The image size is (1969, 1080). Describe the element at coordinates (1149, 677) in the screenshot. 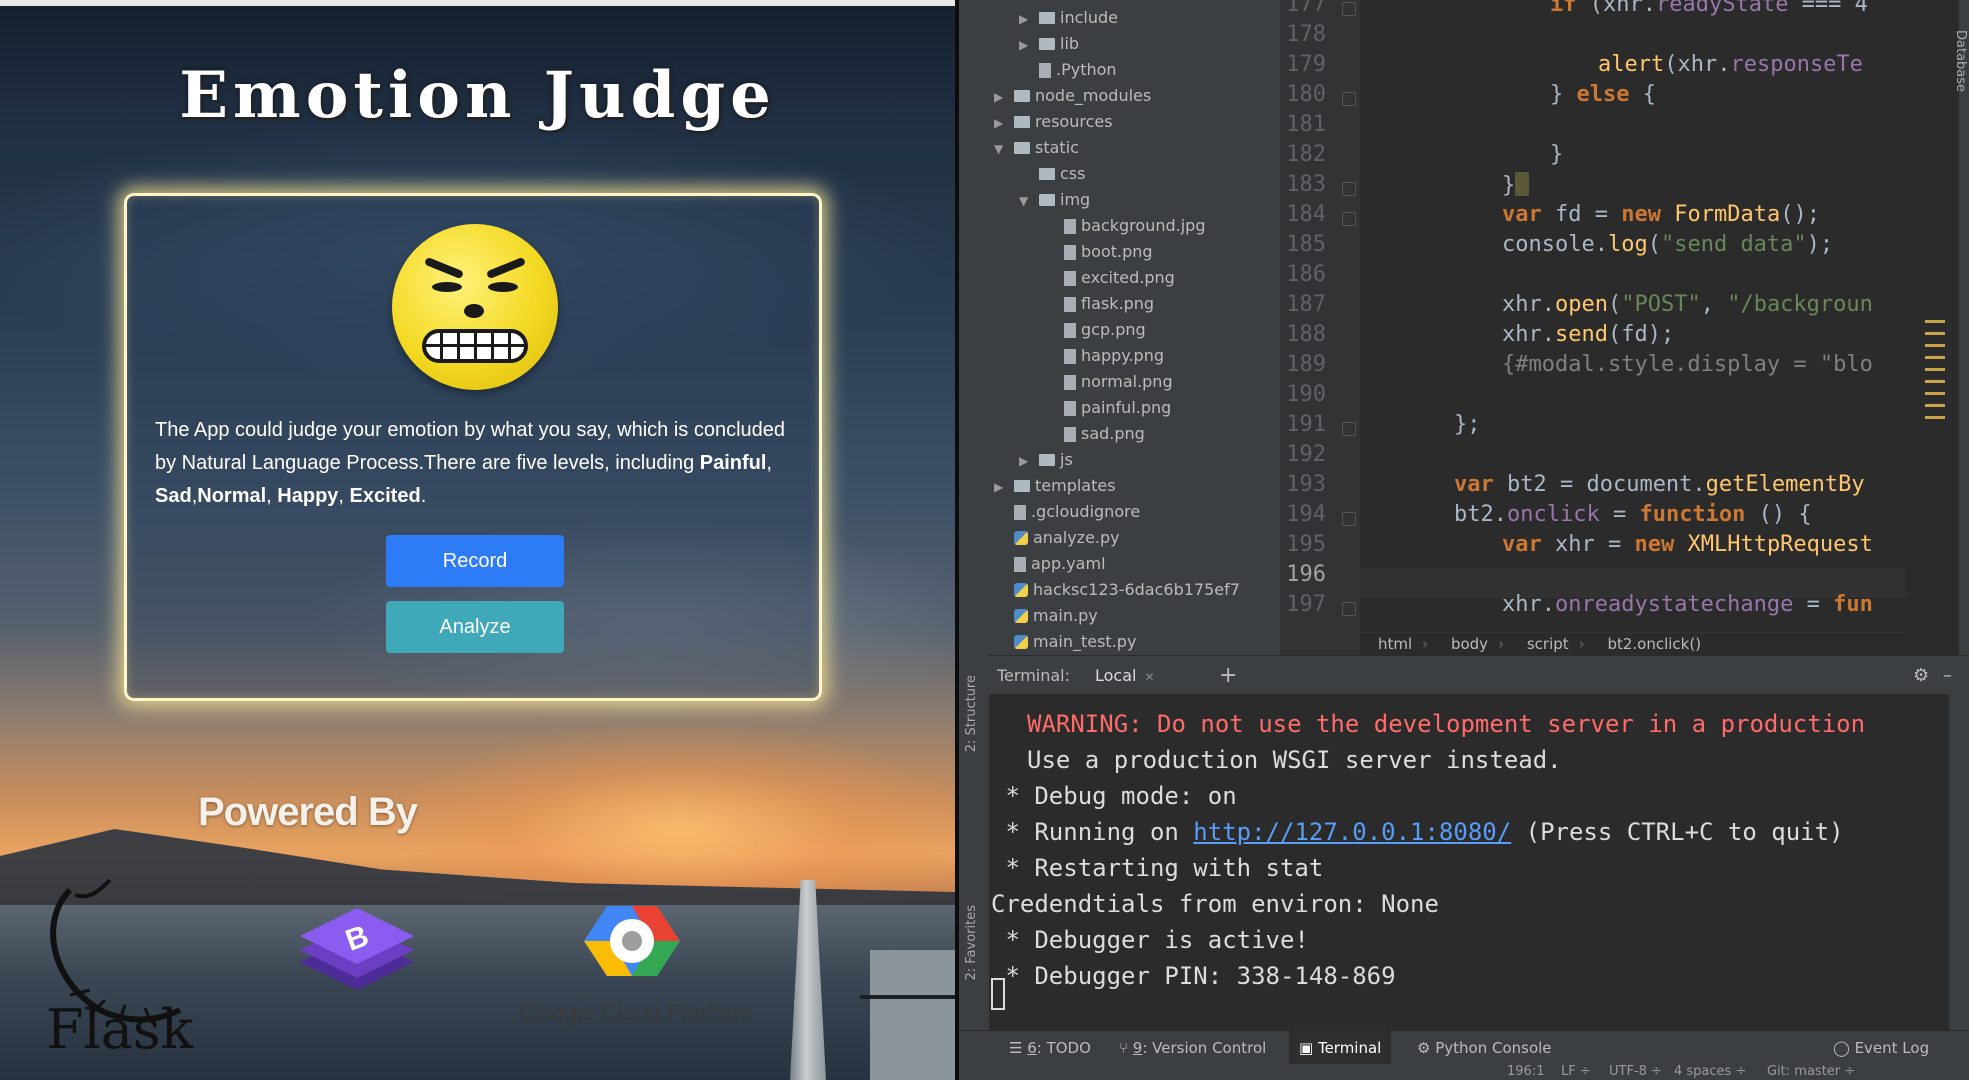

I see `close-icon: ✕` at that location.